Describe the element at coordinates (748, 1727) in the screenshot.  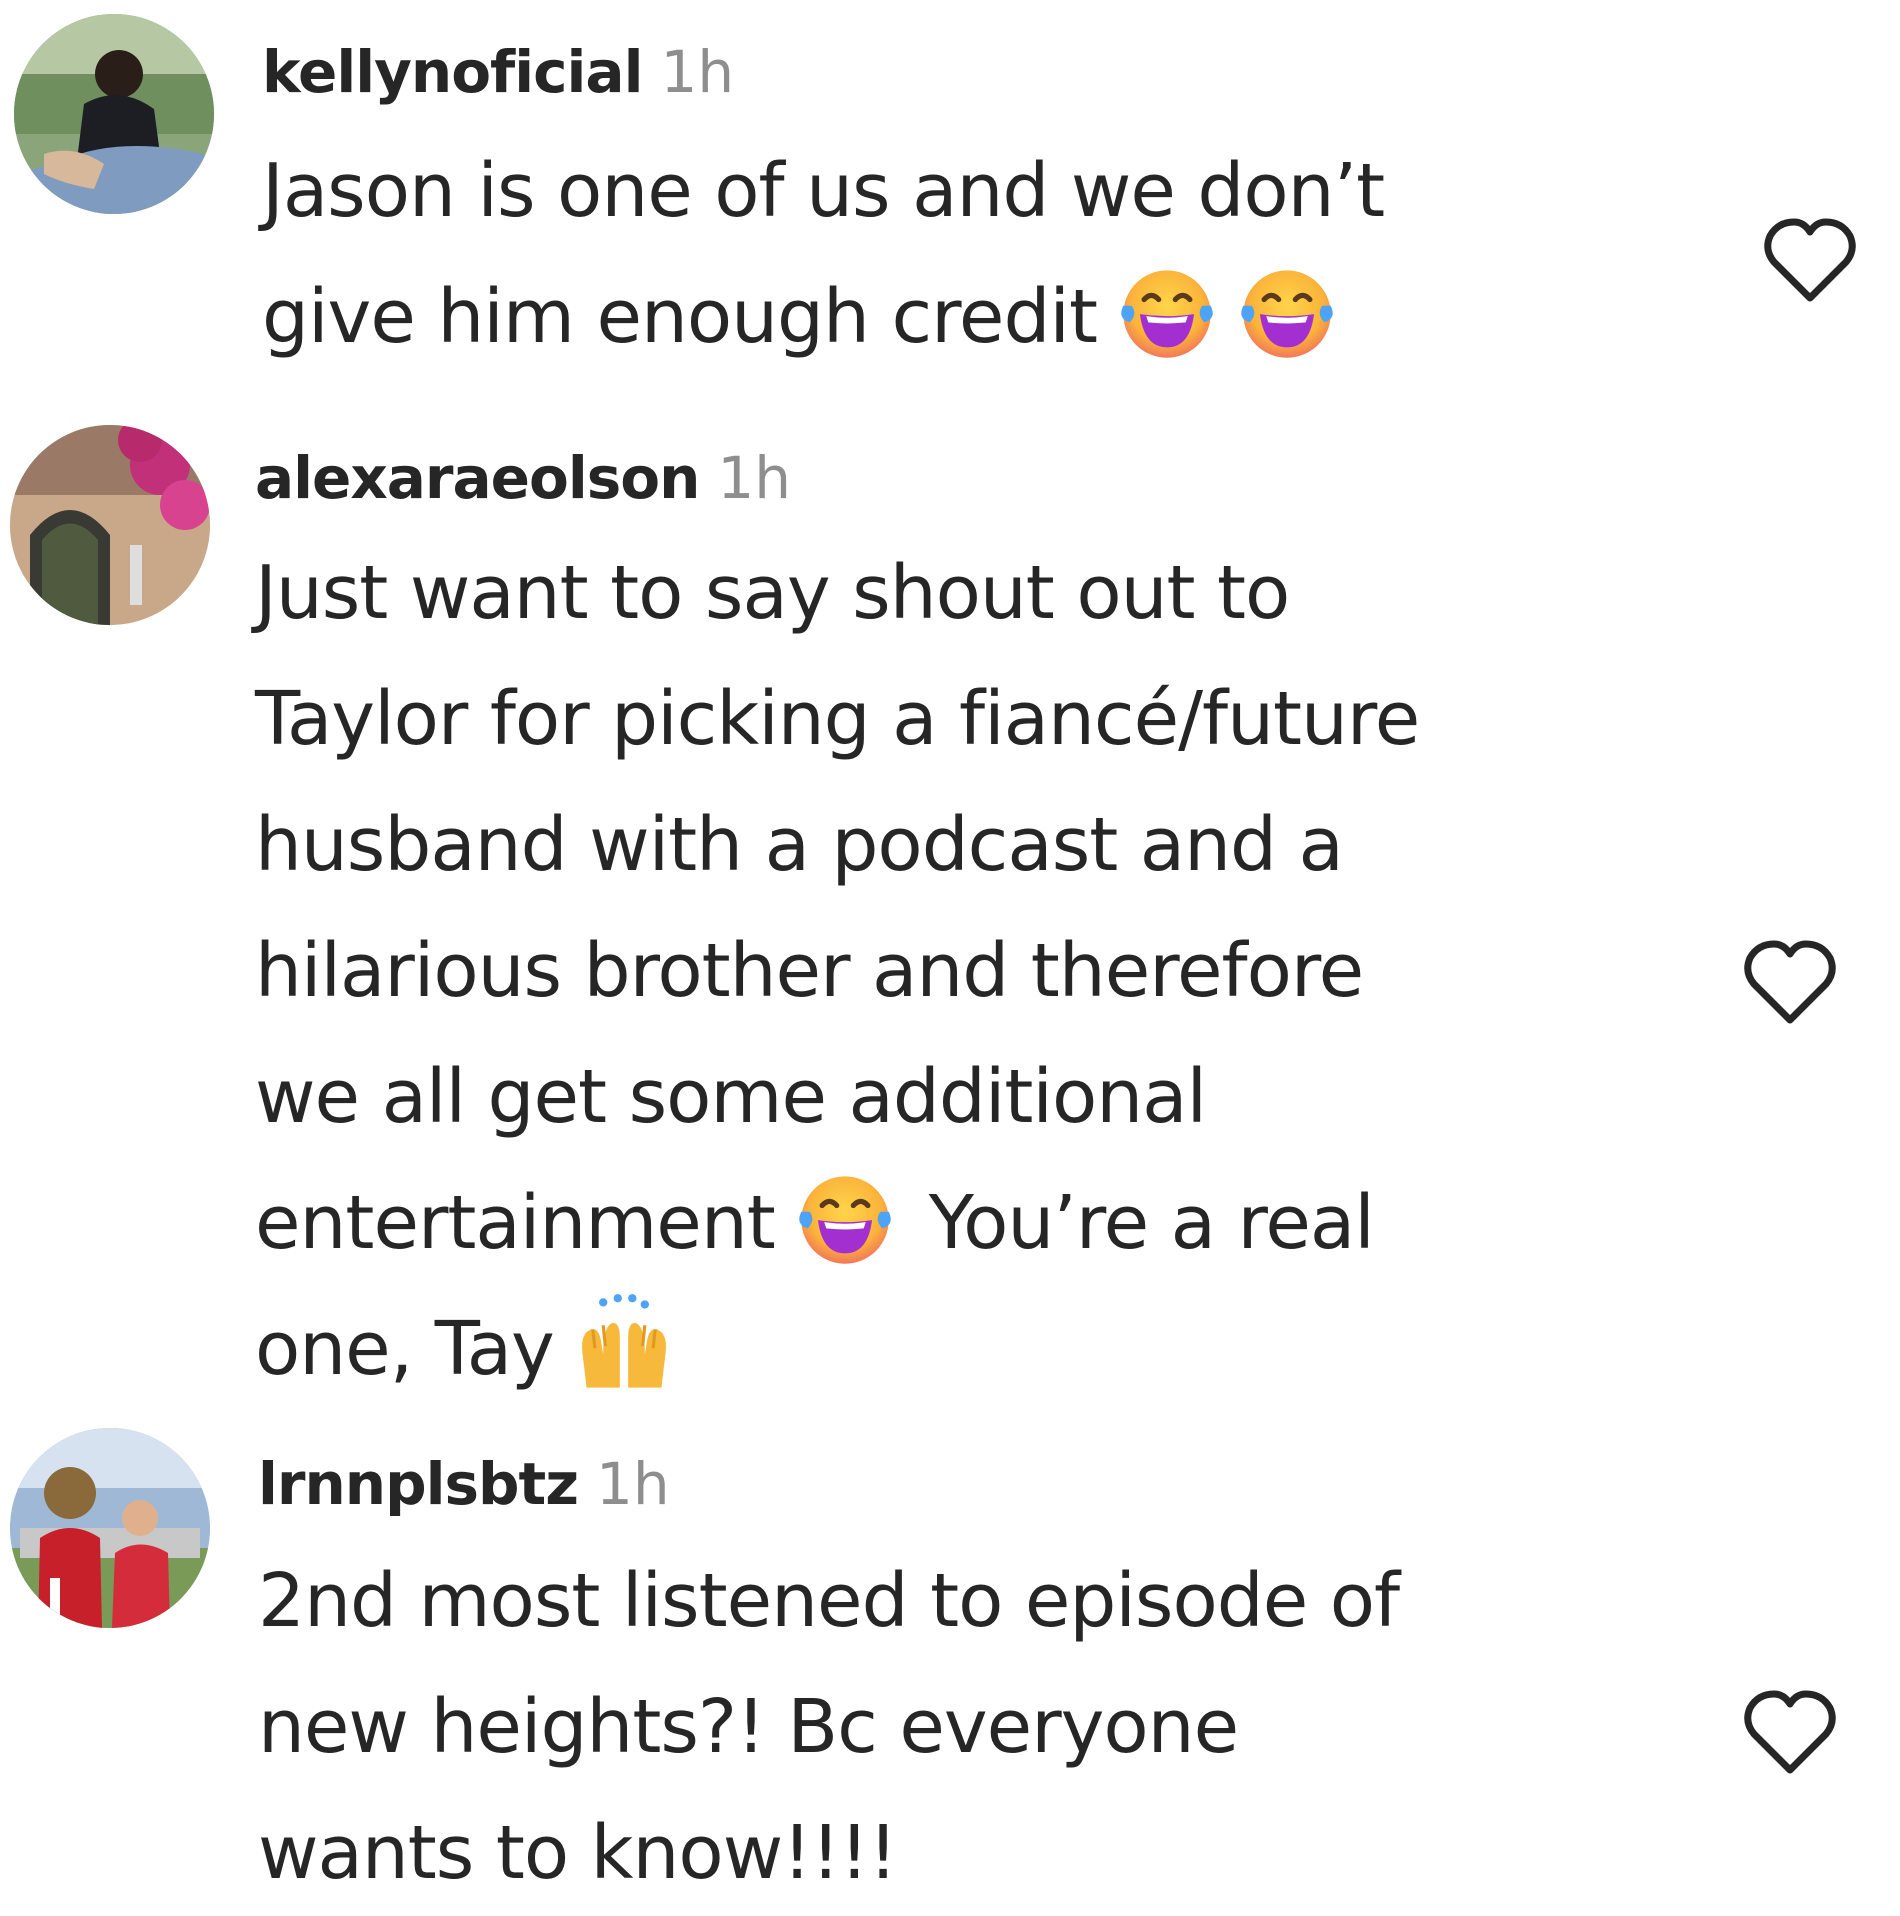
I see `comment-line: new heights?! Bc everyone` at that location.